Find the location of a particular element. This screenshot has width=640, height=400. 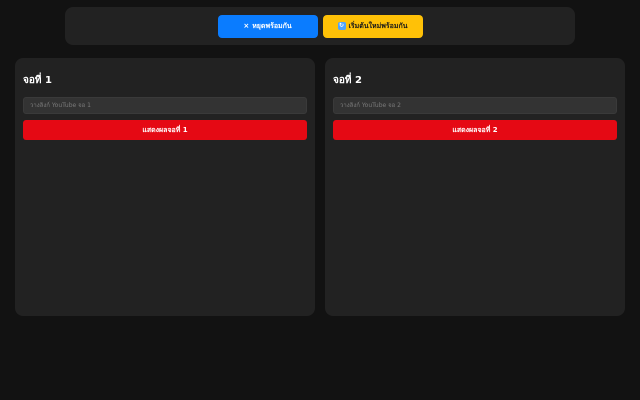

screen-title: จอที่ 1 is located at coordinates (37, 80).